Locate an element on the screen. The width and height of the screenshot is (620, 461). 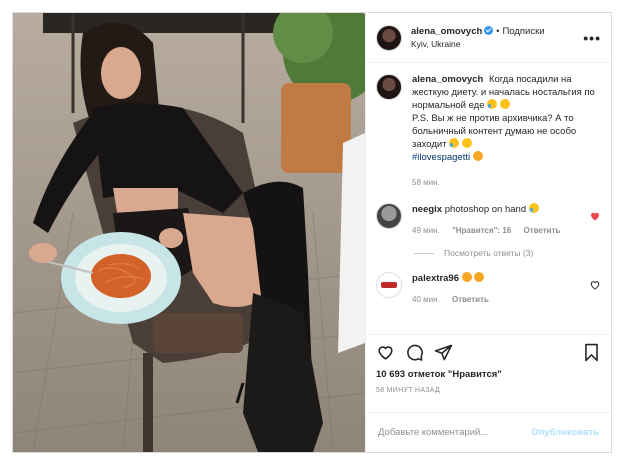
smile-emoji-icon is located at coordinates (504, 104).